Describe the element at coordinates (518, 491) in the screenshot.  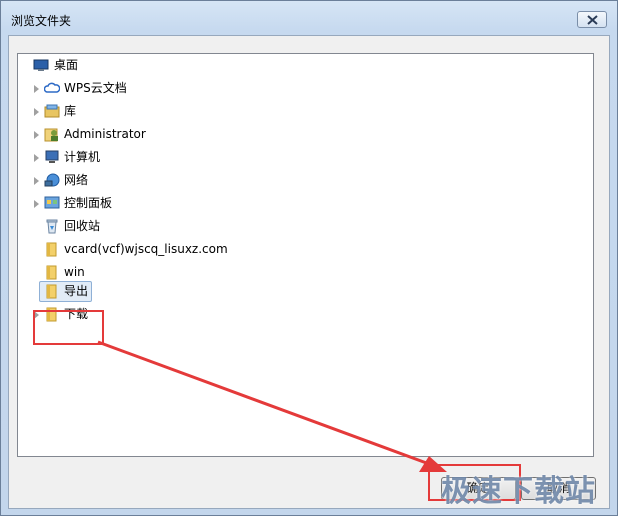
I see `watermark-logo: 极速下载站` at that location.